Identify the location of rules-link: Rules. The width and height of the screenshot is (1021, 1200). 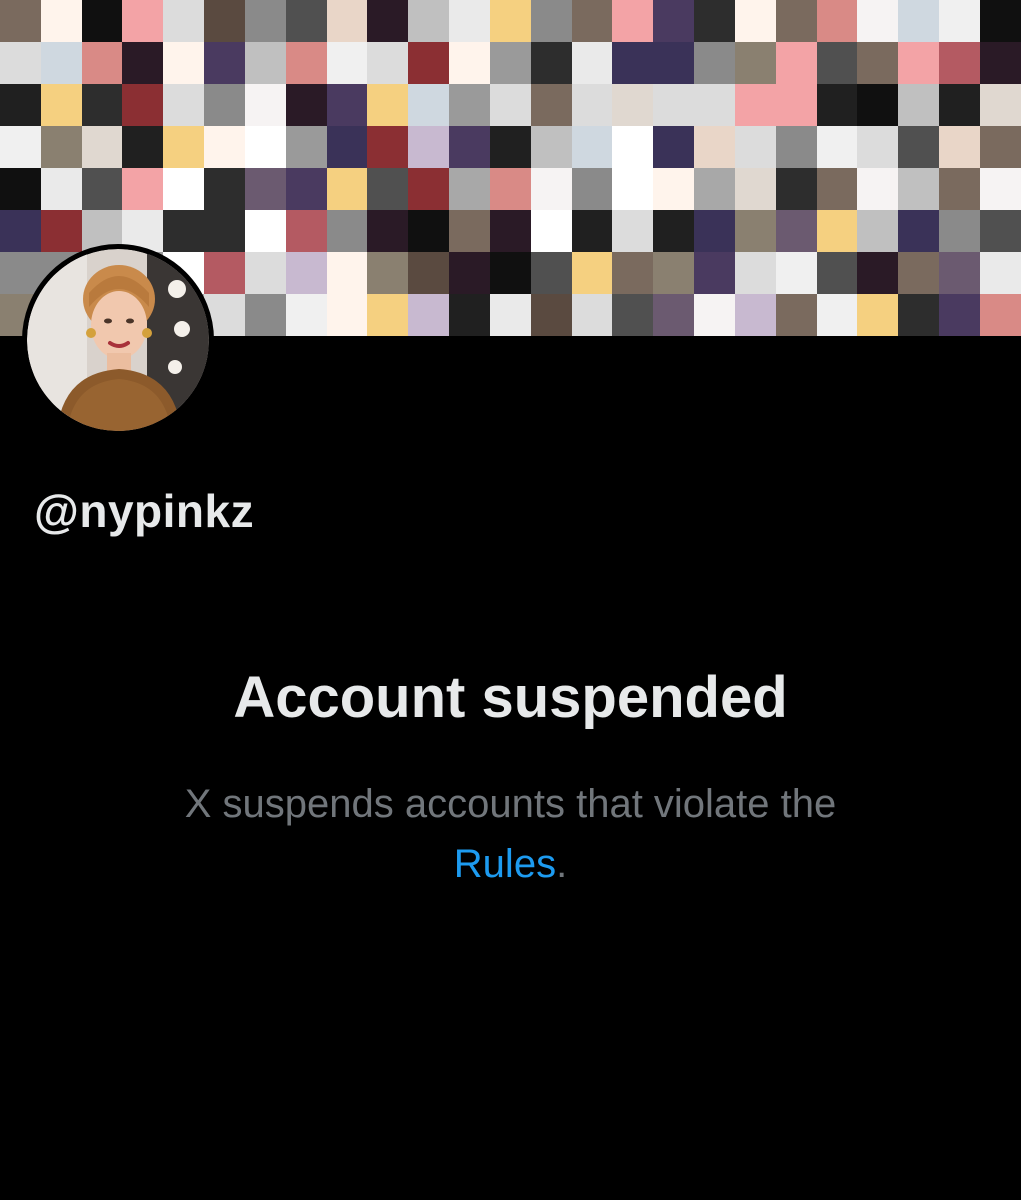
(505, 864).